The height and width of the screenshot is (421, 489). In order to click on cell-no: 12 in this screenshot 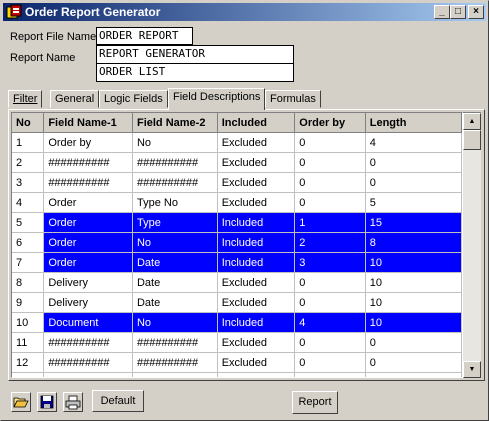, I will do `click(28, 362)`.